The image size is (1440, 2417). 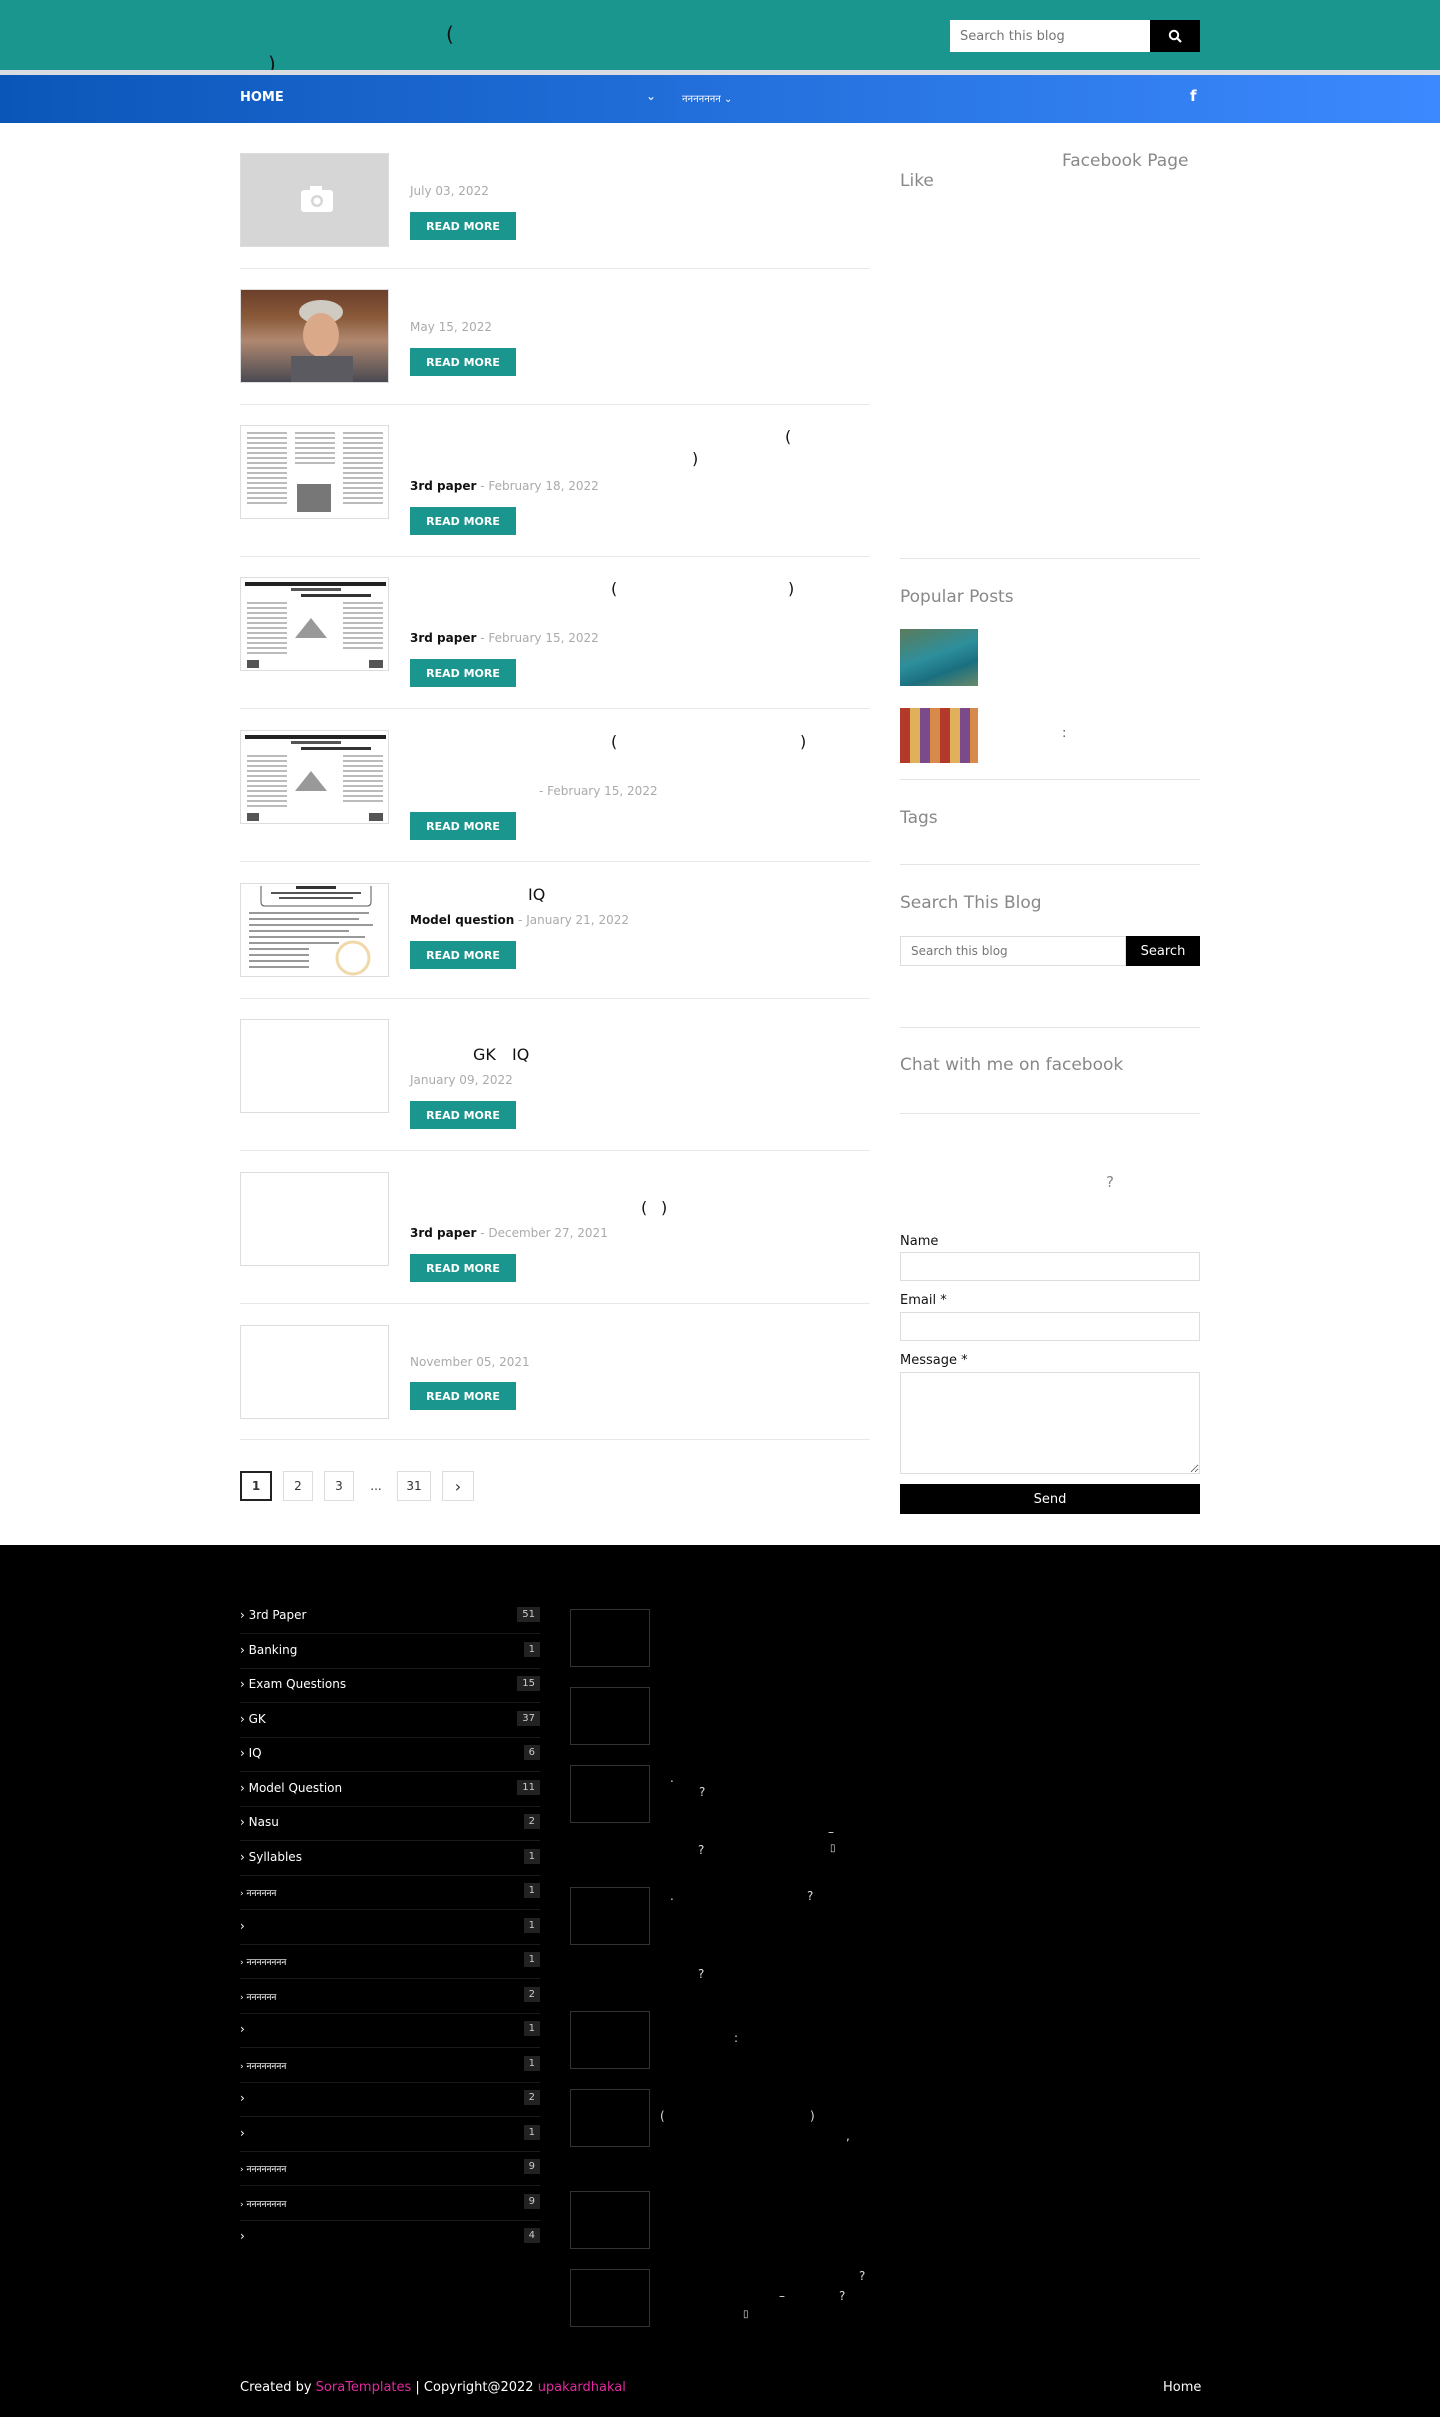 What do you see at coordinates (390, 1893) in the screenshot?
I see `category-item: › नननननन 1` at bounding box center [390, 1893].